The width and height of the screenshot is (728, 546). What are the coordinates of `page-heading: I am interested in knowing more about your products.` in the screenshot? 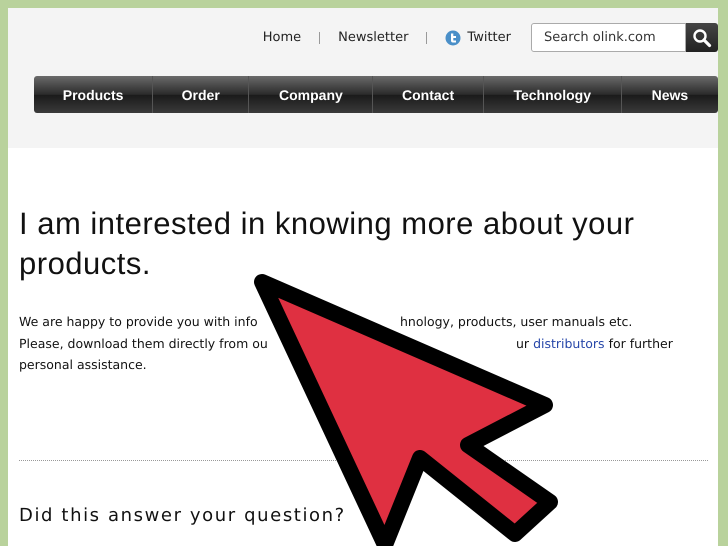 It's located at (327, 244).